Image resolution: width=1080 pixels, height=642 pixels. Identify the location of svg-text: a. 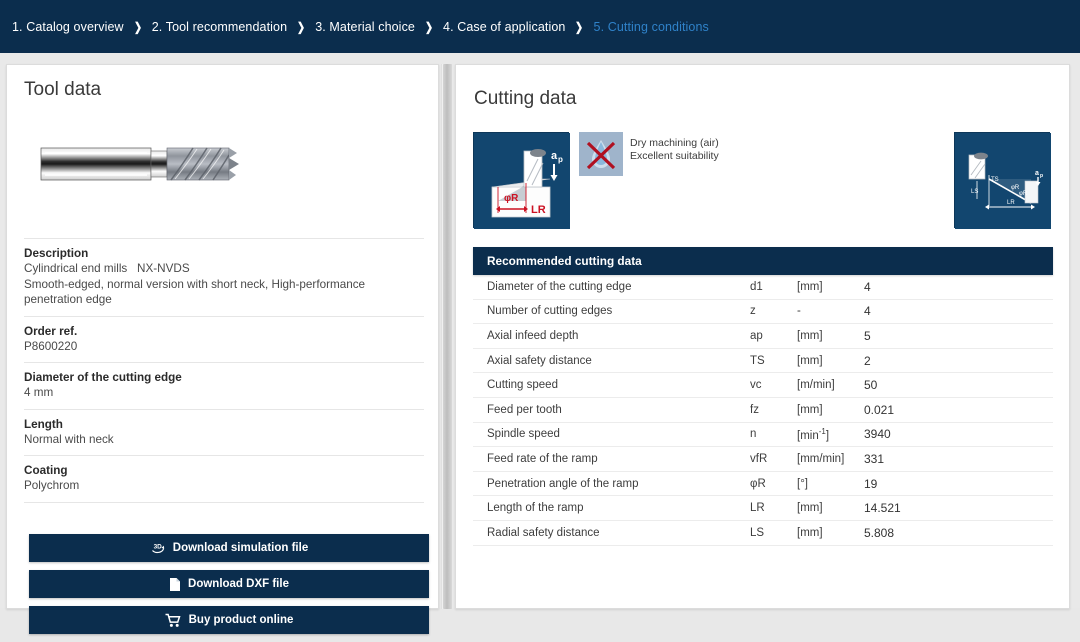
(1037, 173).